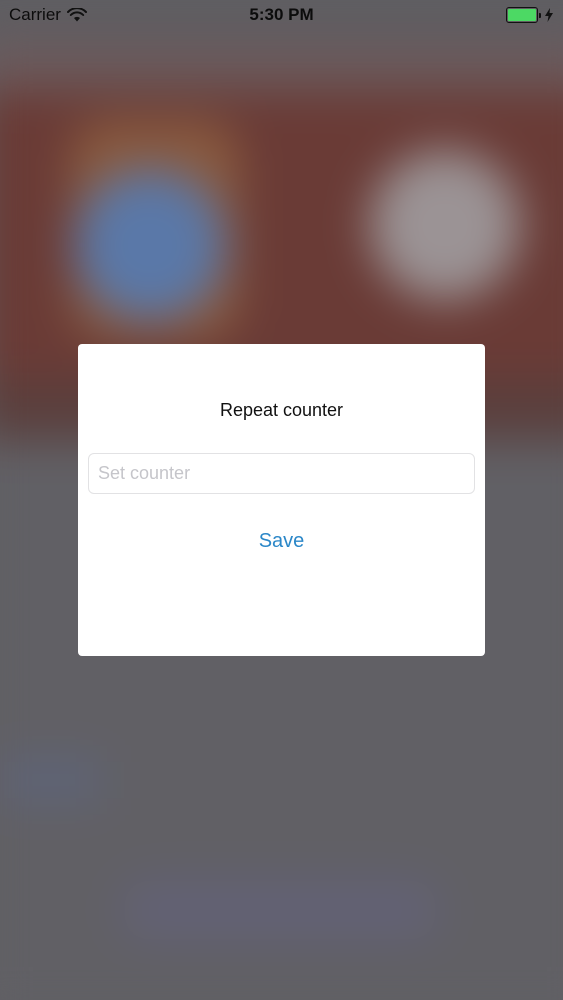 The image size is (563, 1000). What do you see at coordinates (280, 910) in the screenshot?
I see `background-bottom-button` at bounding box center [280, 910].